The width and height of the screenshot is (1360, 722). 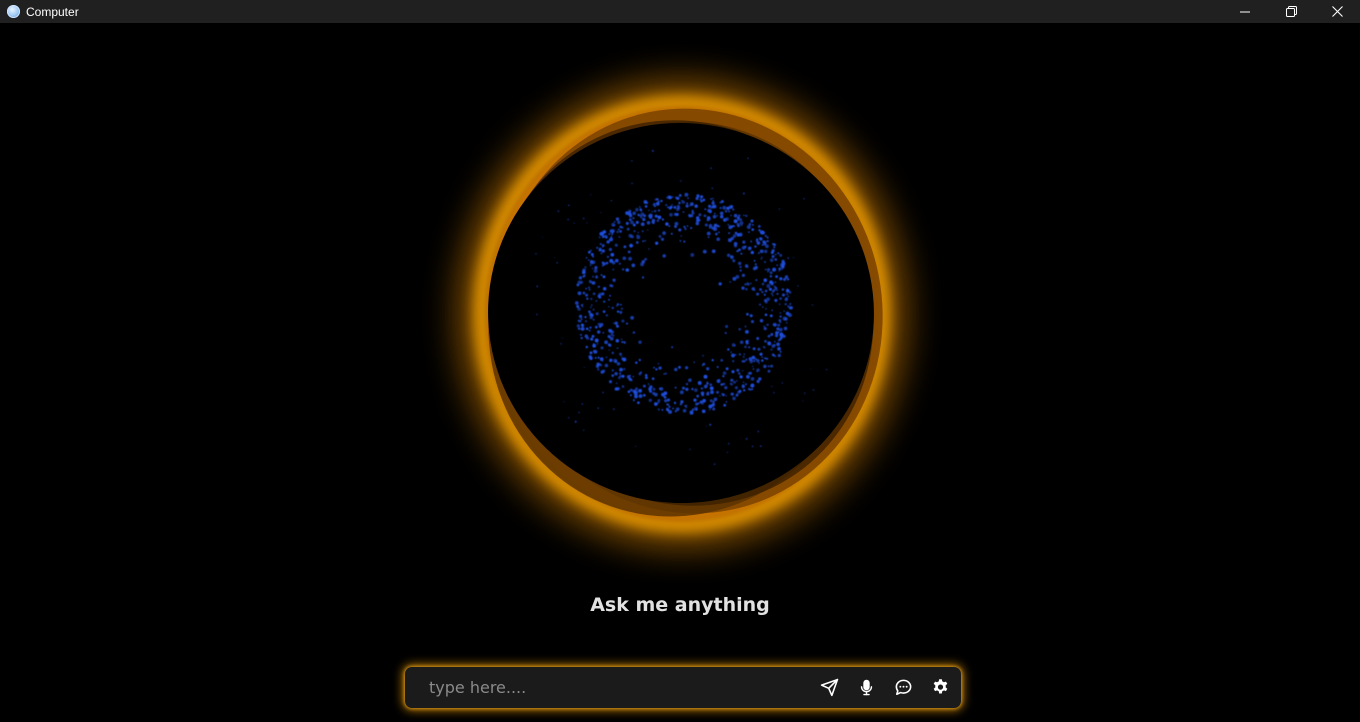 What do you see at coordinates (619, 687) in the screenshot?
I see `chat-text-input` at bounding box center [619, 687].